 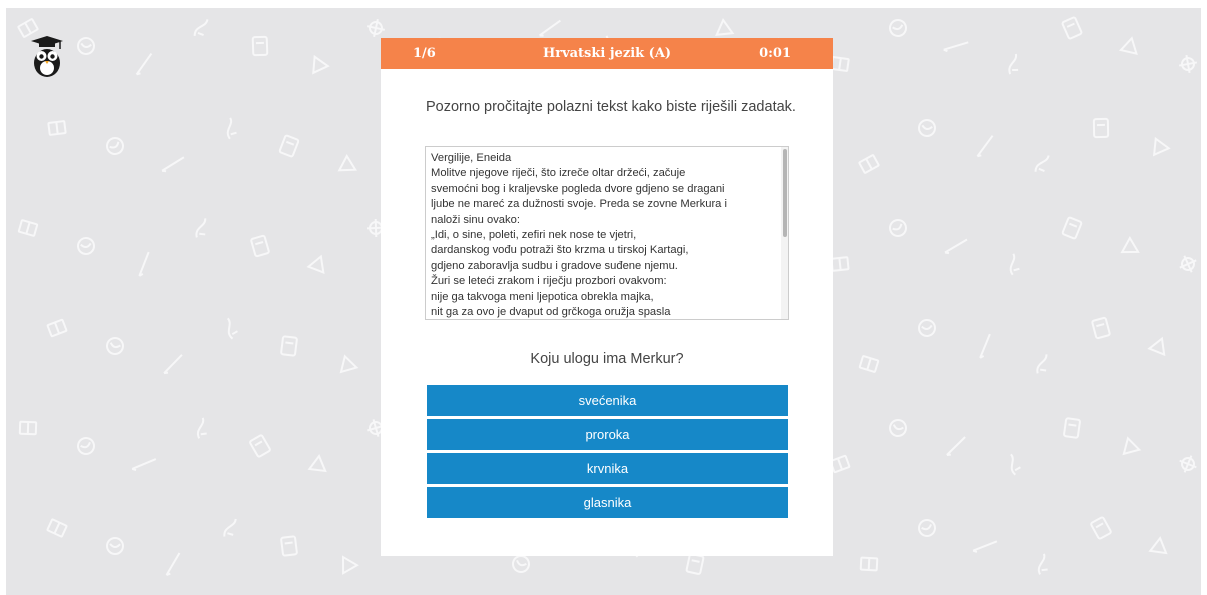 What do you see at coordinates (607, 359) in the screenshot?
I see `question-text: Koju ulogu ima Merkur?` at bounding box center [607, 359].